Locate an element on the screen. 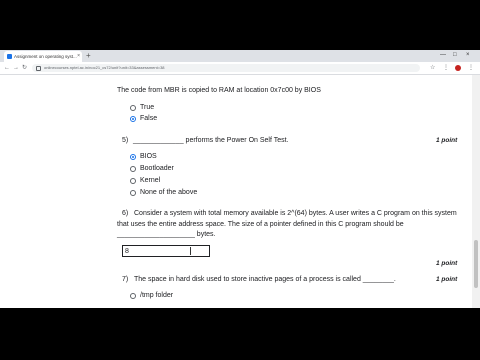 The height and width of the screenshot is (360, 480). question-5-points: 1 point is located at coordinates (447, 140).